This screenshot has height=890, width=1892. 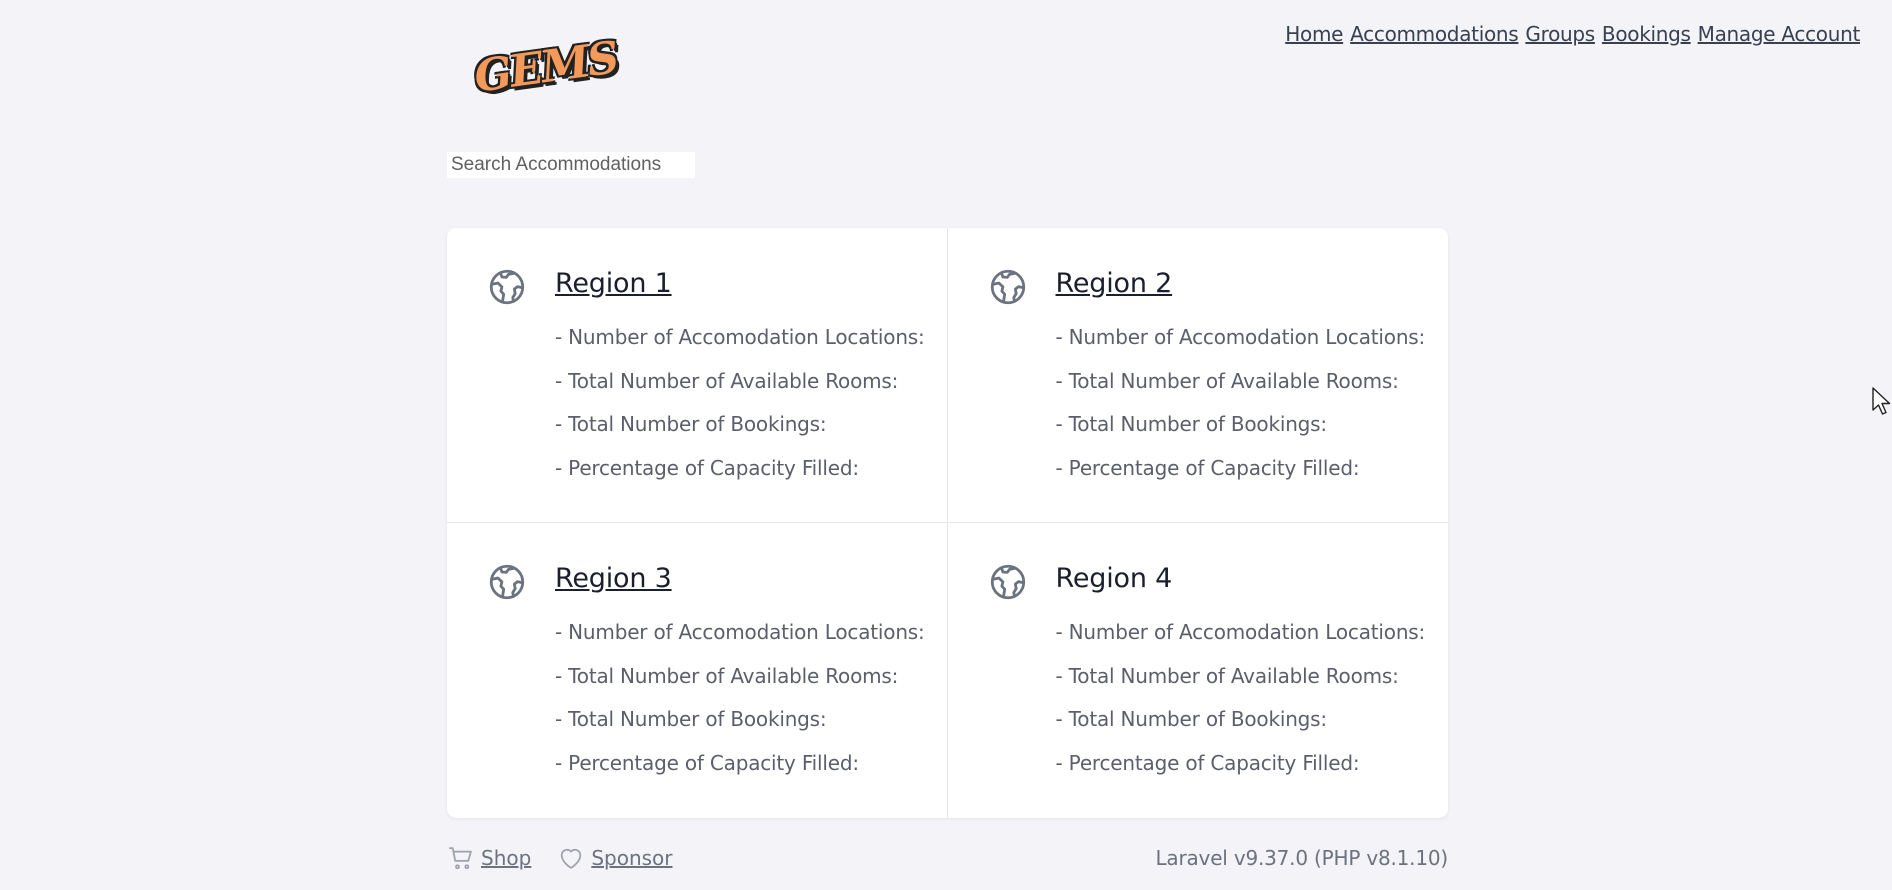 I want to click on nav-groups-link: Groups, so click(x=1560, y=34).